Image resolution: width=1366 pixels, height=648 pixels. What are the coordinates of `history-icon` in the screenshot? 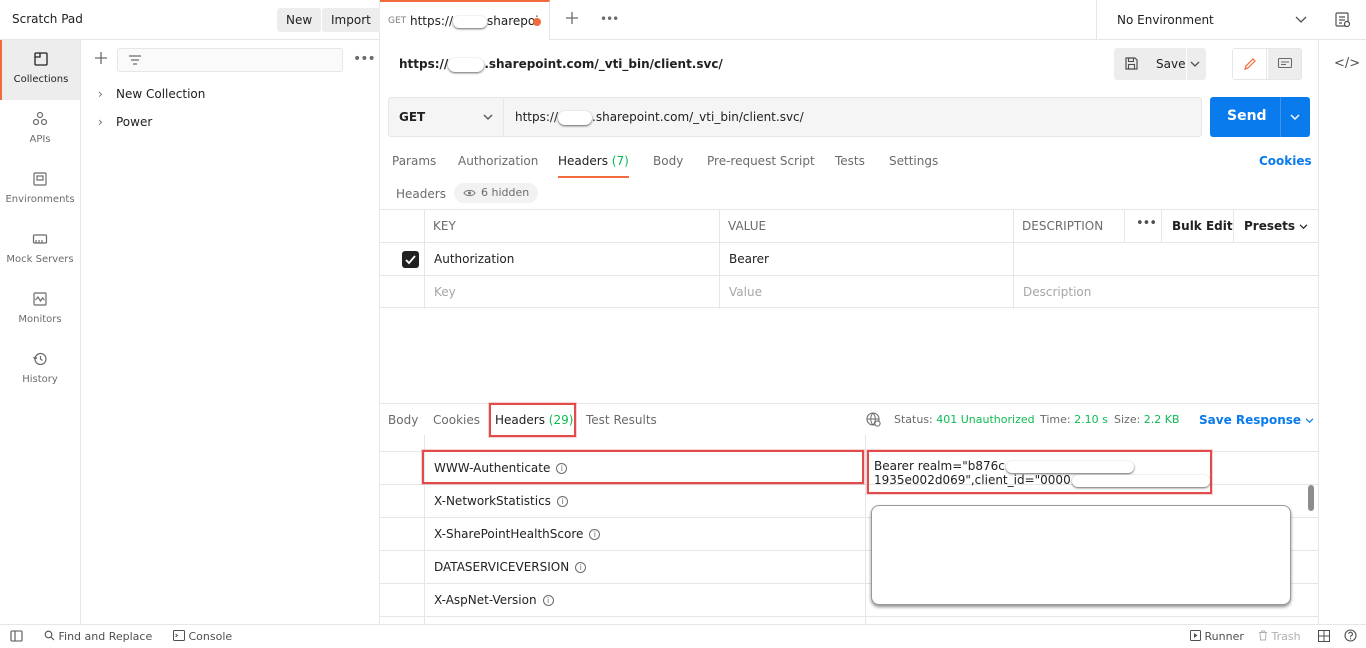 It's located at (40, 359).